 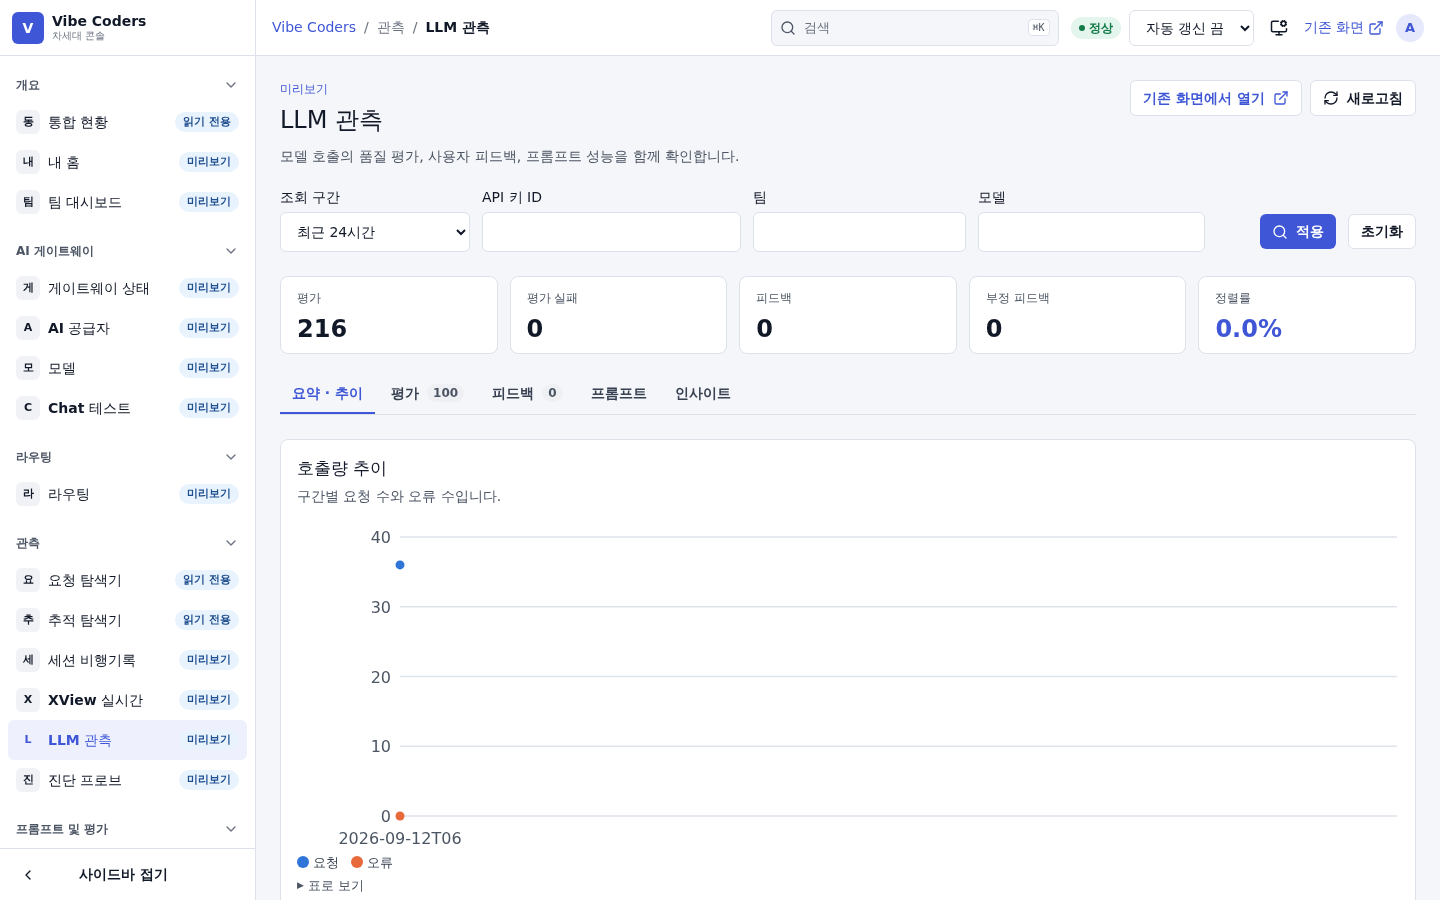 I want to click on monitor-icon, so click(x=1278, y=27).